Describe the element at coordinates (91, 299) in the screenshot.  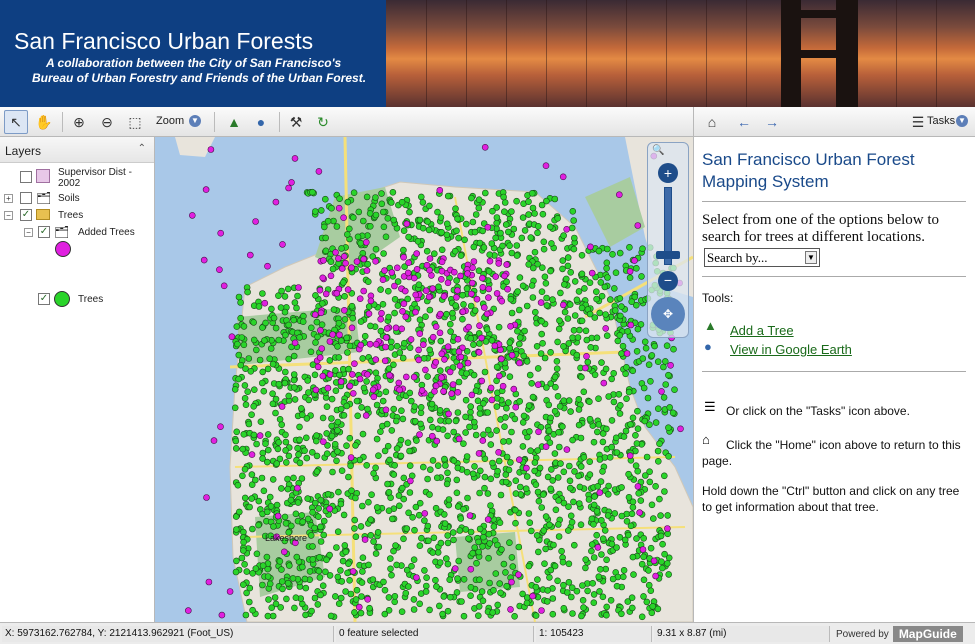
I see `layer-label: Trees` at that location.